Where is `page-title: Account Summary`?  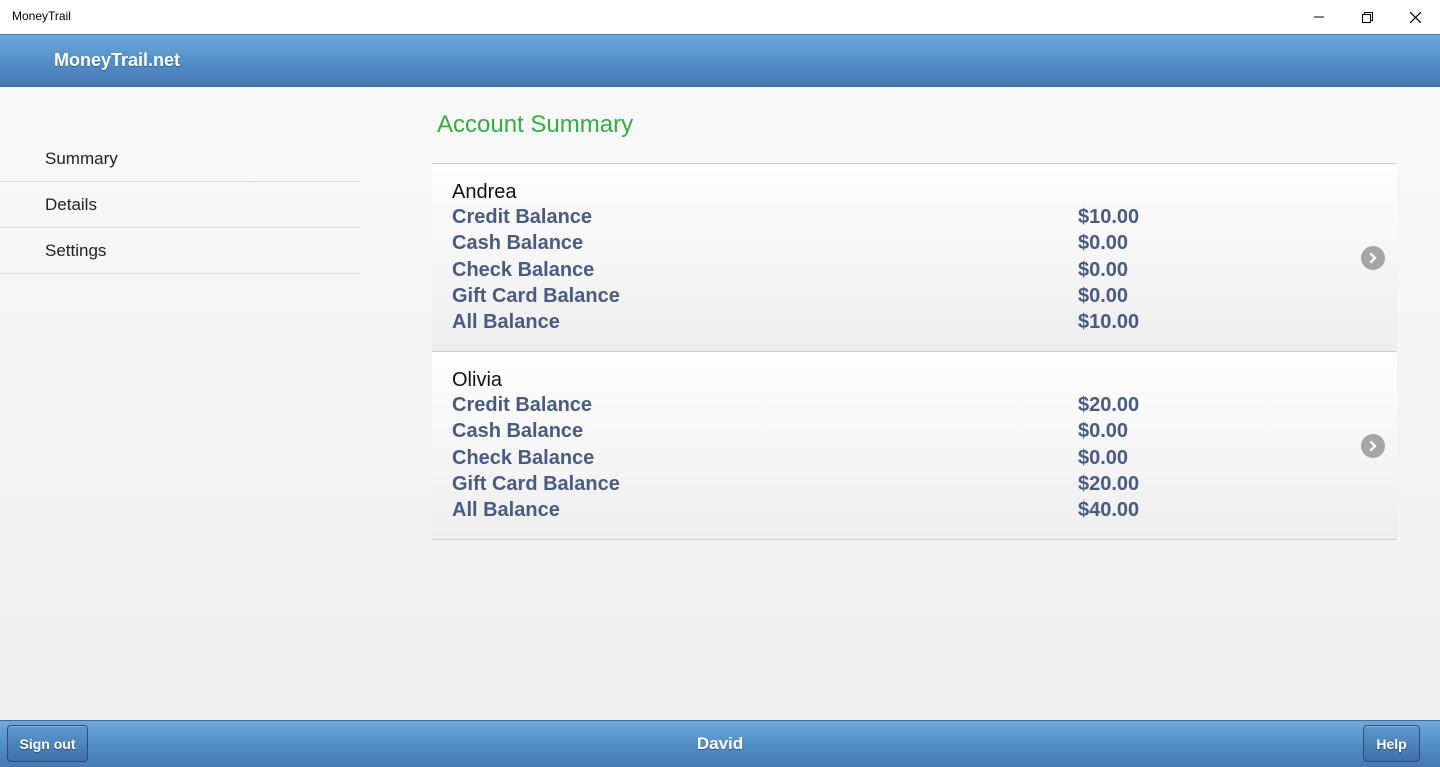
page-title: Account Summary is located at coordinates (535, 124).